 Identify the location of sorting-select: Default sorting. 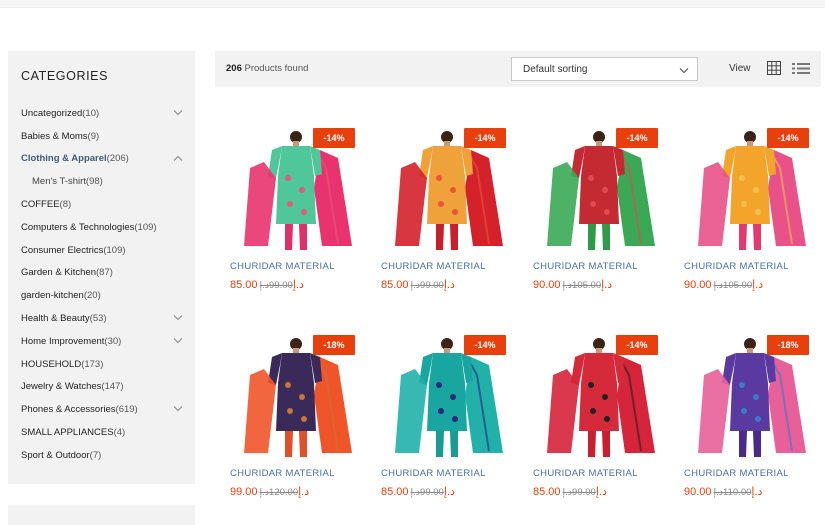
(604, 69).